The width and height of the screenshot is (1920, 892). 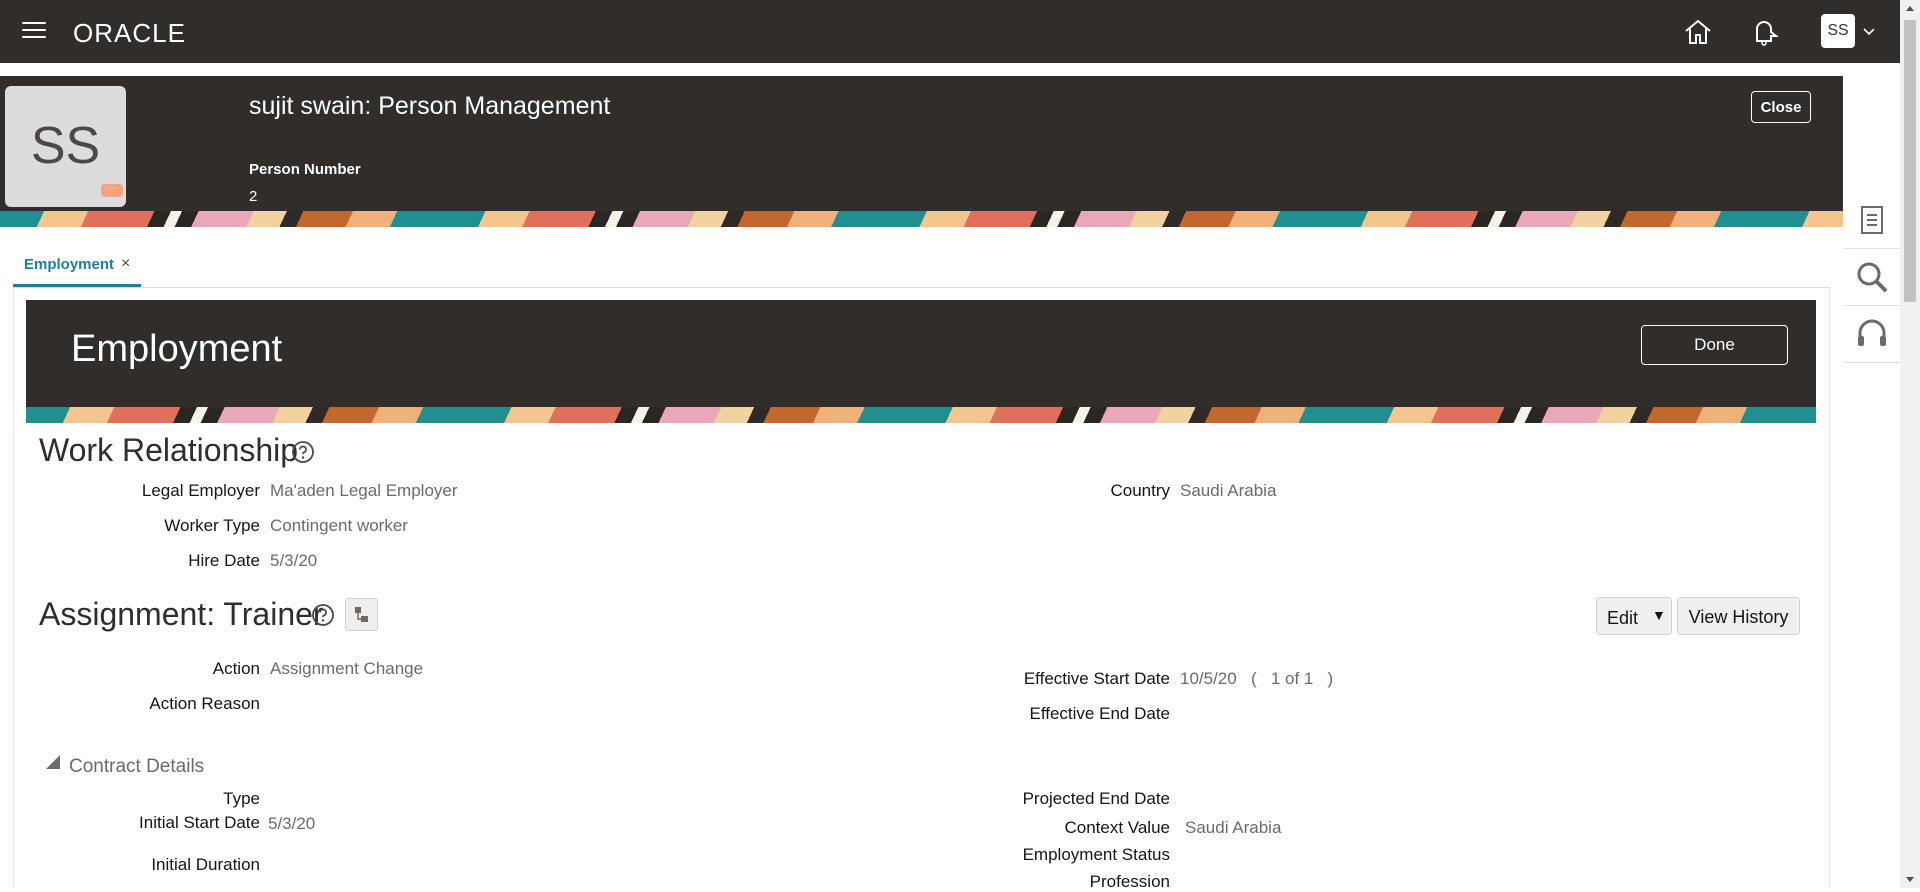 I want to click on hierarchy-button, so click(x=361, y=614).